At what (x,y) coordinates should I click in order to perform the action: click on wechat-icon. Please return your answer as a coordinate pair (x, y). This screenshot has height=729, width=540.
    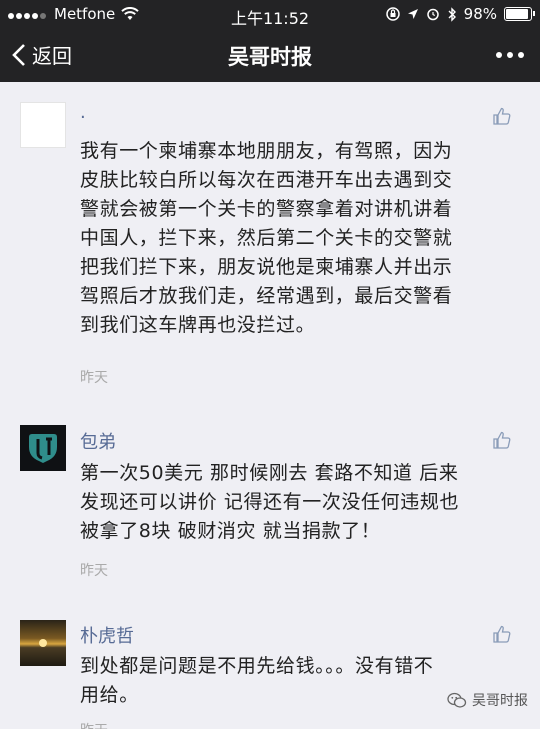
    Looking at the image, I should click on (457, 700).